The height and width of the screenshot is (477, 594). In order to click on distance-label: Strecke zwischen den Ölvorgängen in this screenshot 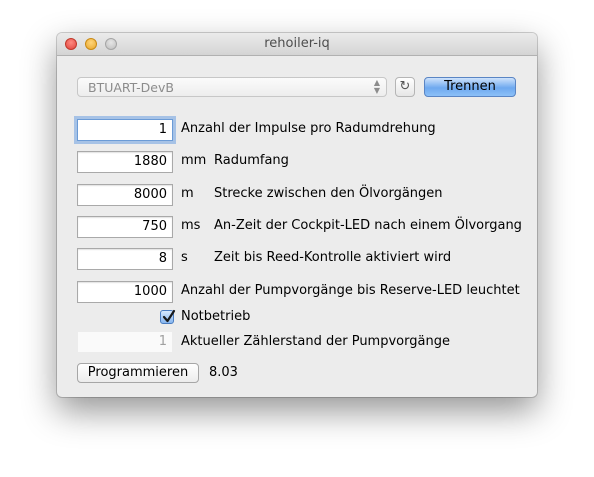, I will do `click(328, 193)`.